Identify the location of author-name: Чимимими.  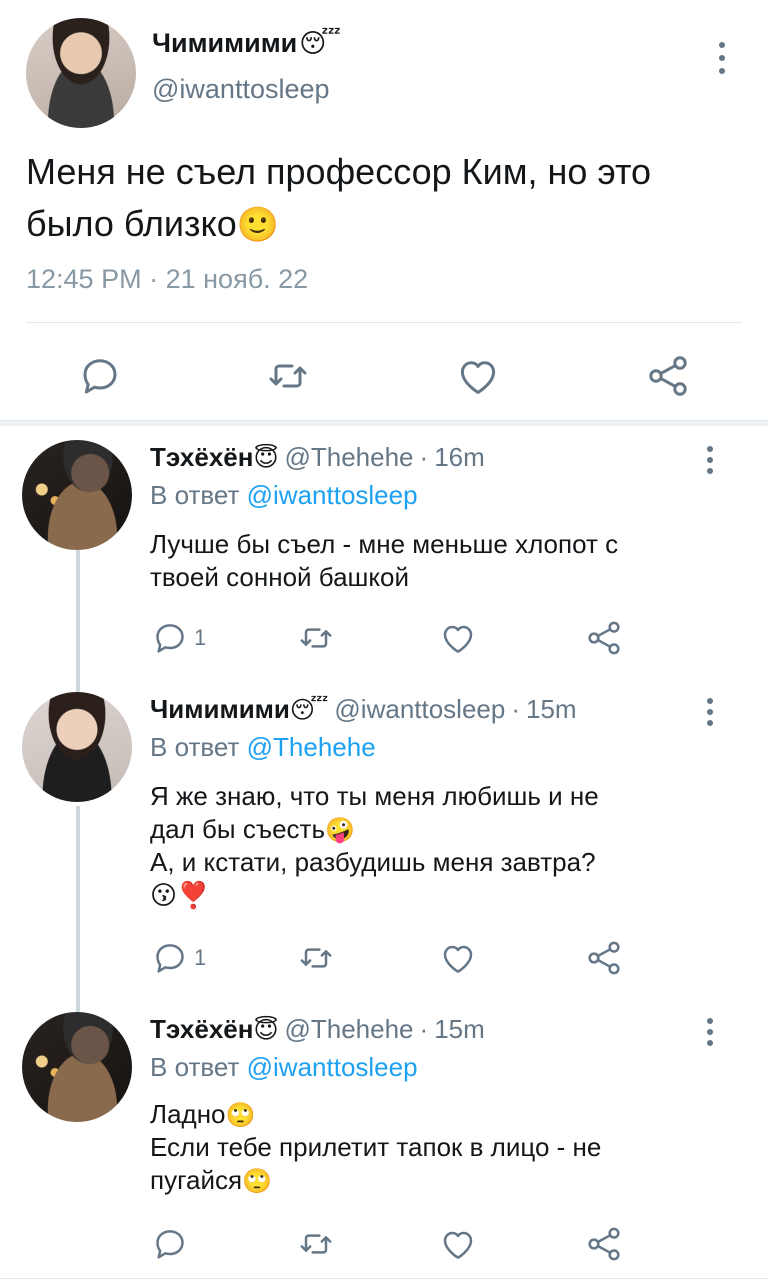
(224, 43).